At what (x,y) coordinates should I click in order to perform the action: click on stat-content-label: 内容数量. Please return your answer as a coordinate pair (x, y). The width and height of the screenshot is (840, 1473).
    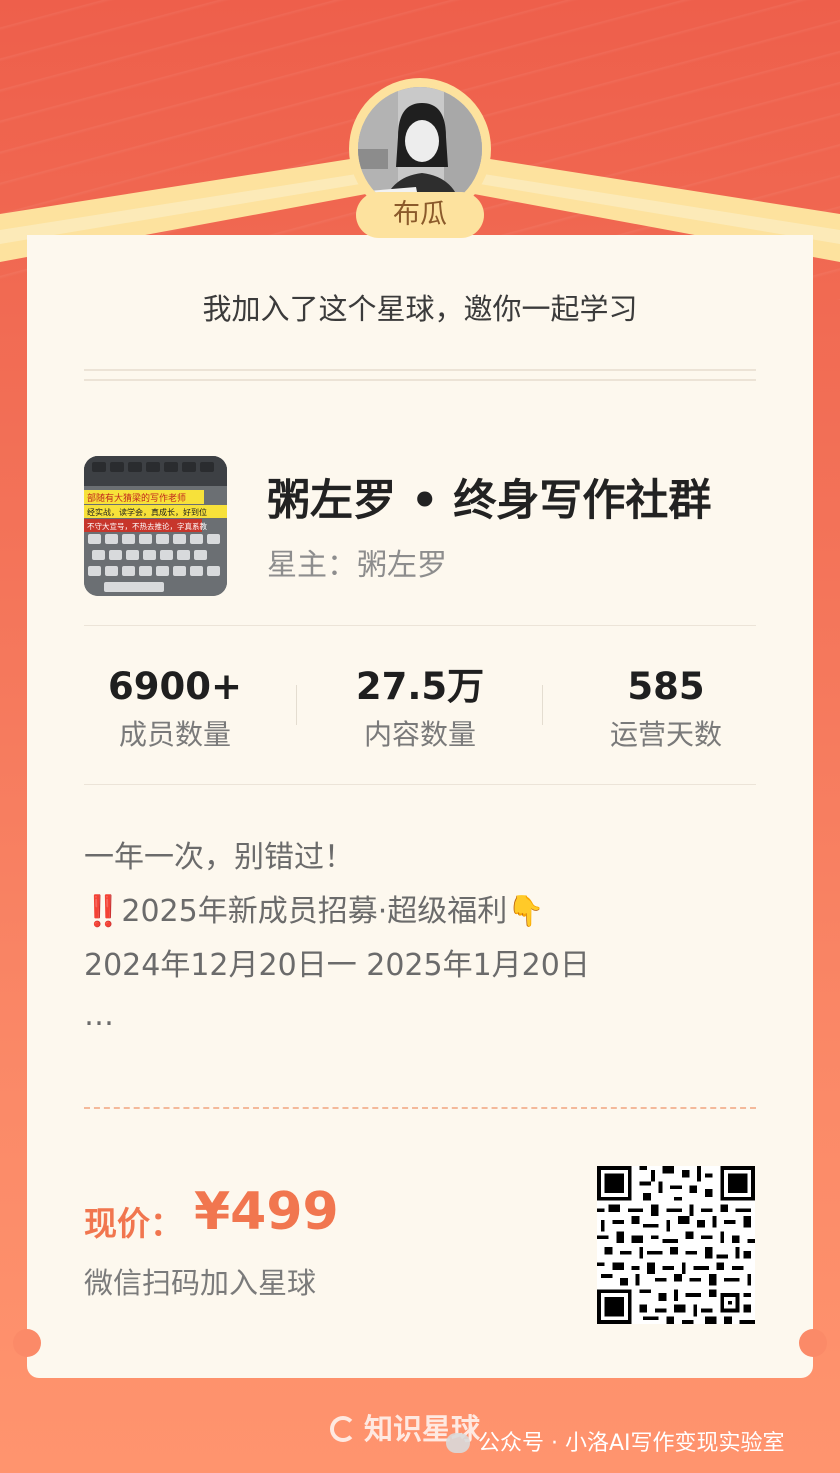
    Looking at the image, I should click on (419, 734).